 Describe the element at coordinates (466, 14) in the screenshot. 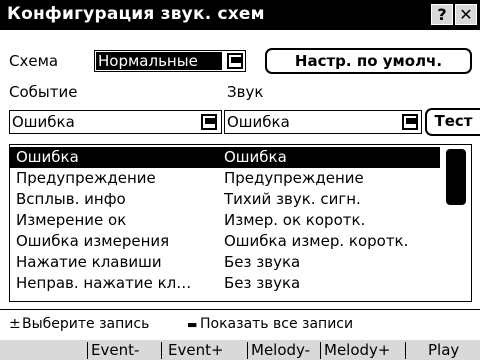

I see `close-button: ✕` at that location.